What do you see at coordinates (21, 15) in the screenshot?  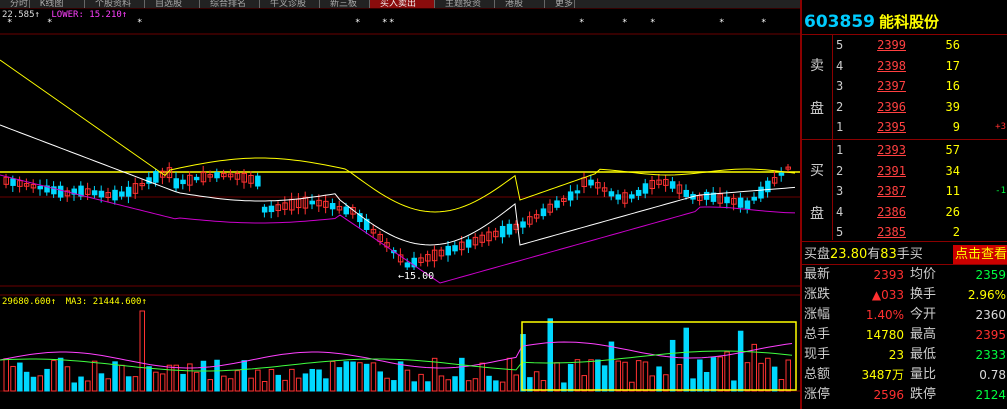 I see `indicator-prefix: 22.585↑` at bounding box center [21, 15].